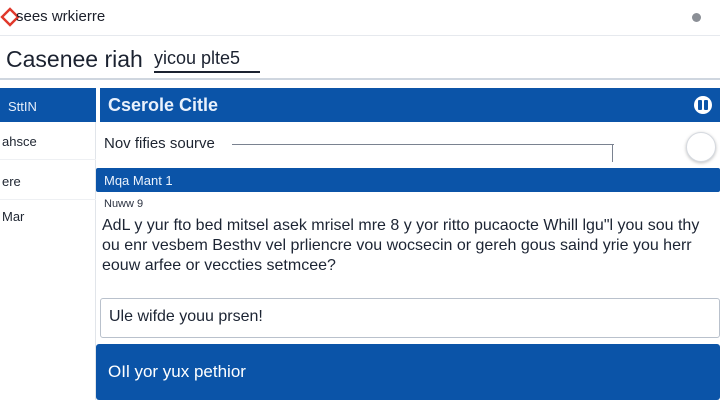  I want to click on menu-dot-icon, so click(696, 17).